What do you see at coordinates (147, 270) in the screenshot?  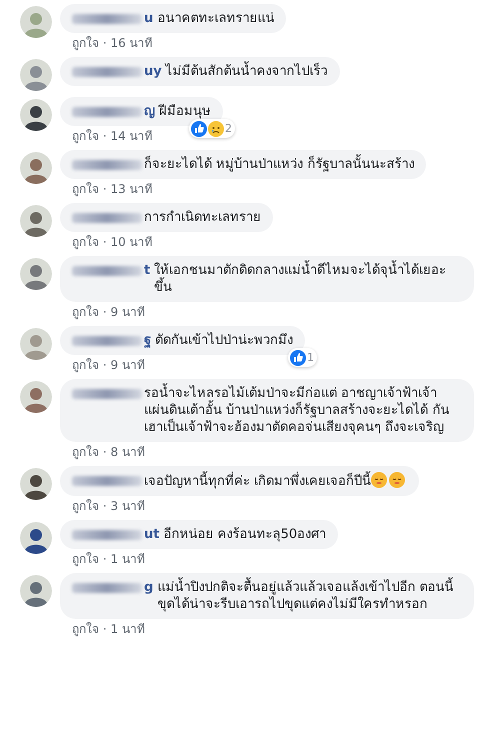 I see `commenter-name: t` at bounding box center [147, 270].